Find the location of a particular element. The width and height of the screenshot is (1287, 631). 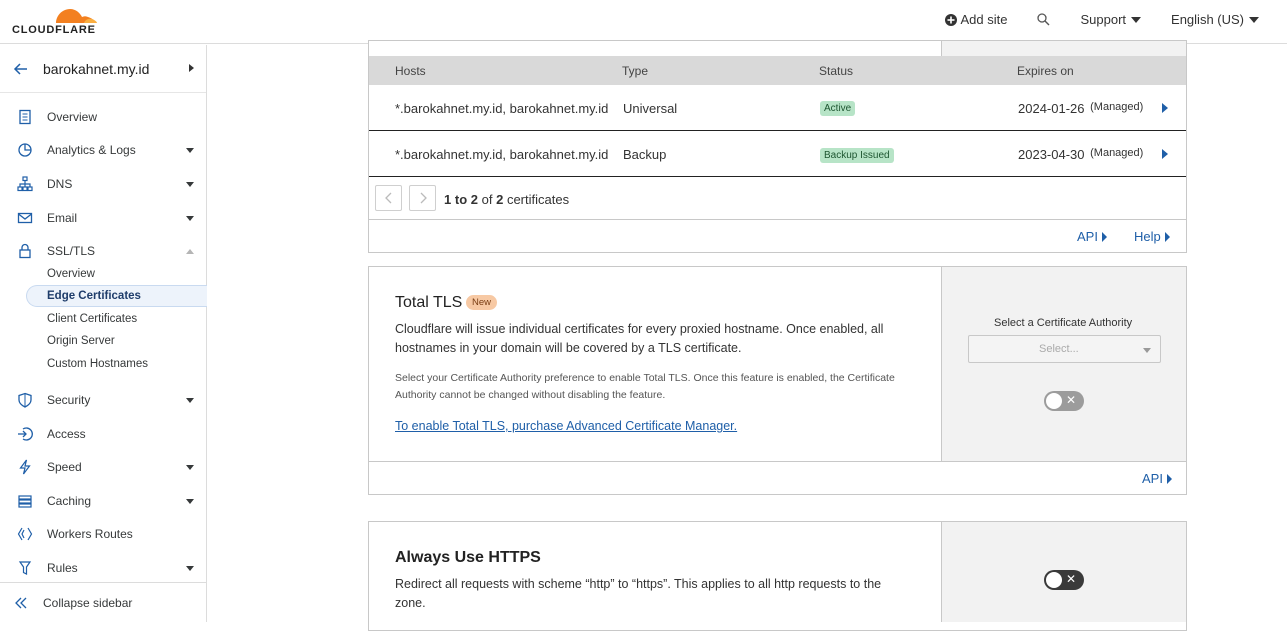

site-selector: barokahnet.my.id is located at coordinates (103, 69).